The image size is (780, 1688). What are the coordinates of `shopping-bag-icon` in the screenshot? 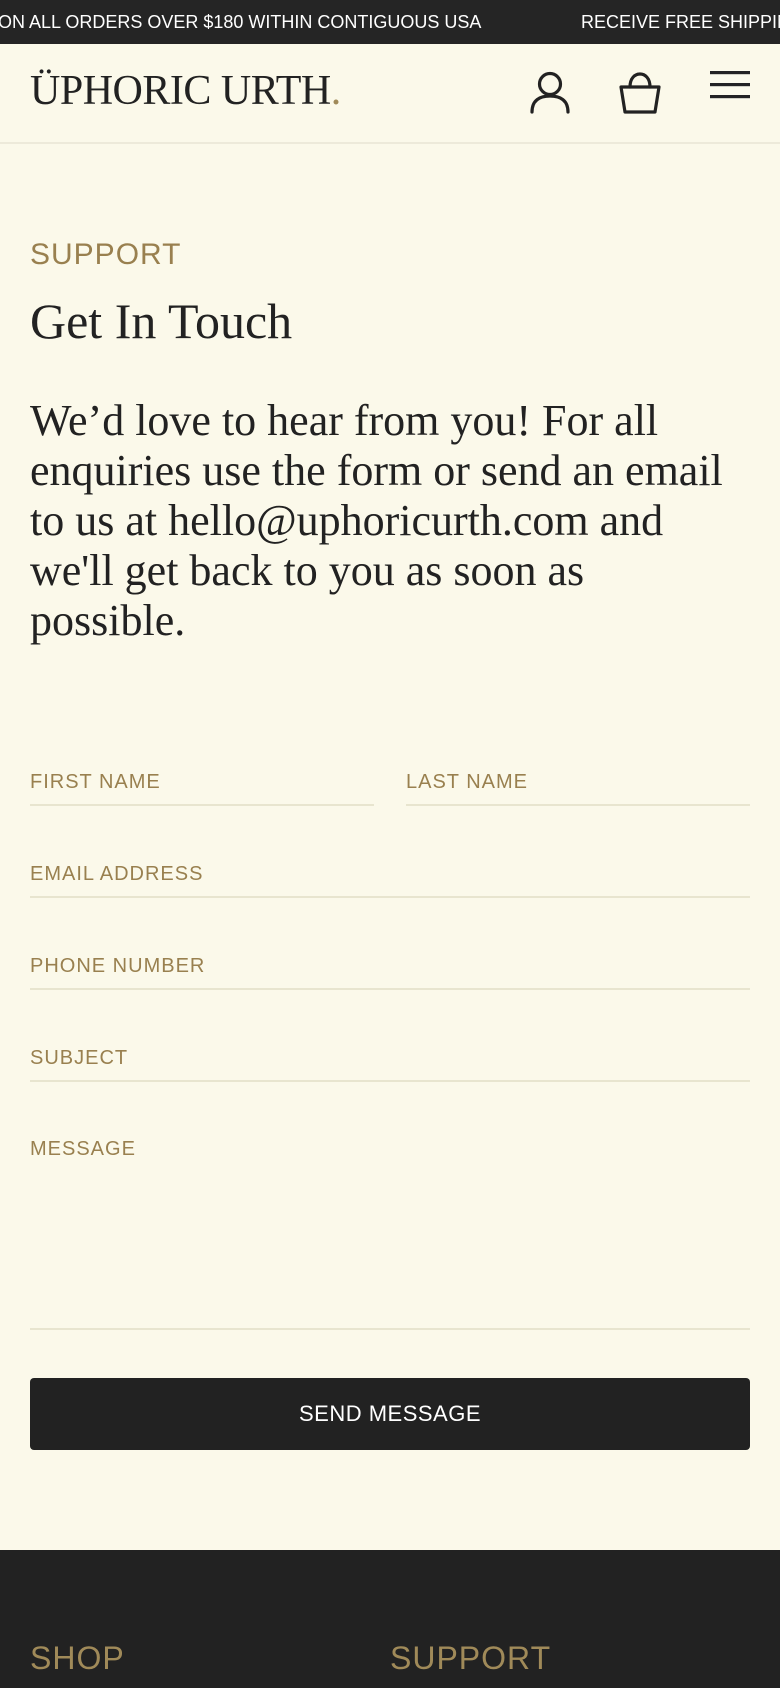 It's located at (640, 93).